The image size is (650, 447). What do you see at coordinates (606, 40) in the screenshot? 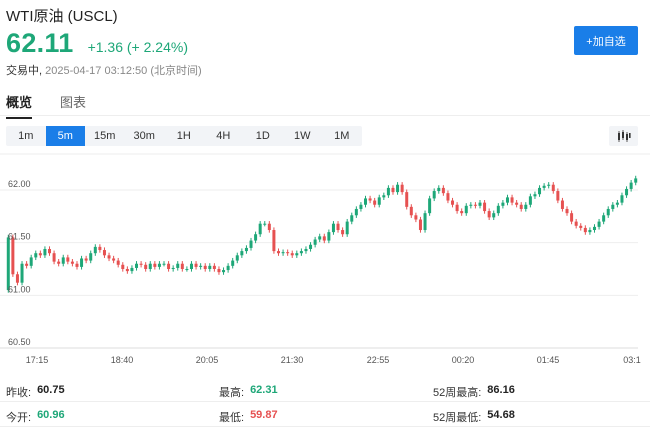
I see `add-watchlist-button: +加自选` at bounding box center [606, 40].